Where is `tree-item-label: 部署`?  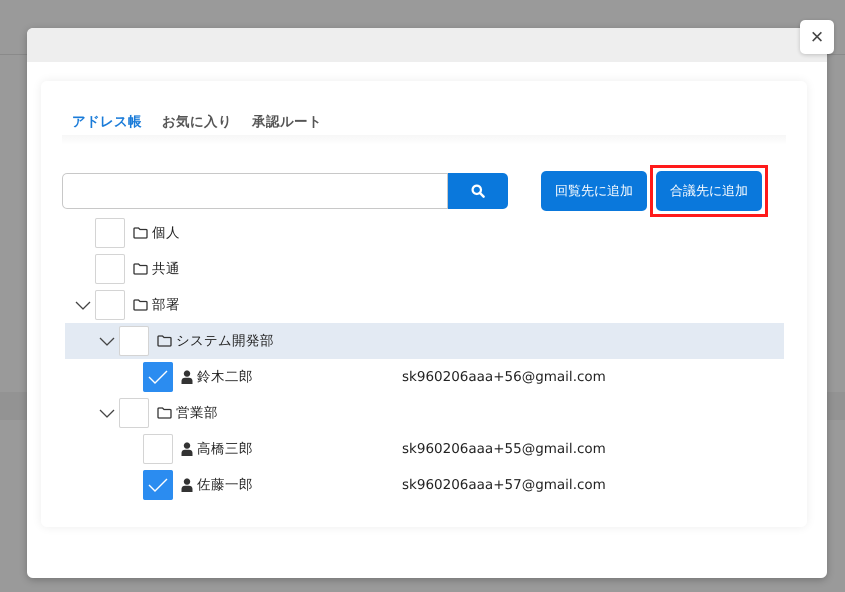 tree-item-label: 部署 is located at coordinates (166, 305).